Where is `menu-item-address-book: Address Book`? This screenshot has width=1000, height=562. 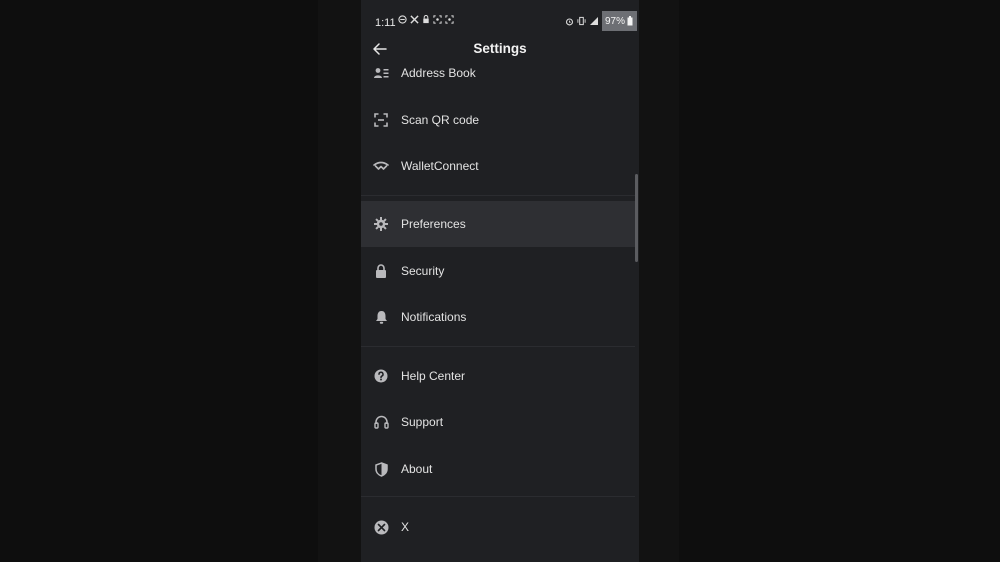 menu-item-address-book: Address Book is located at coordinates (498, 73).